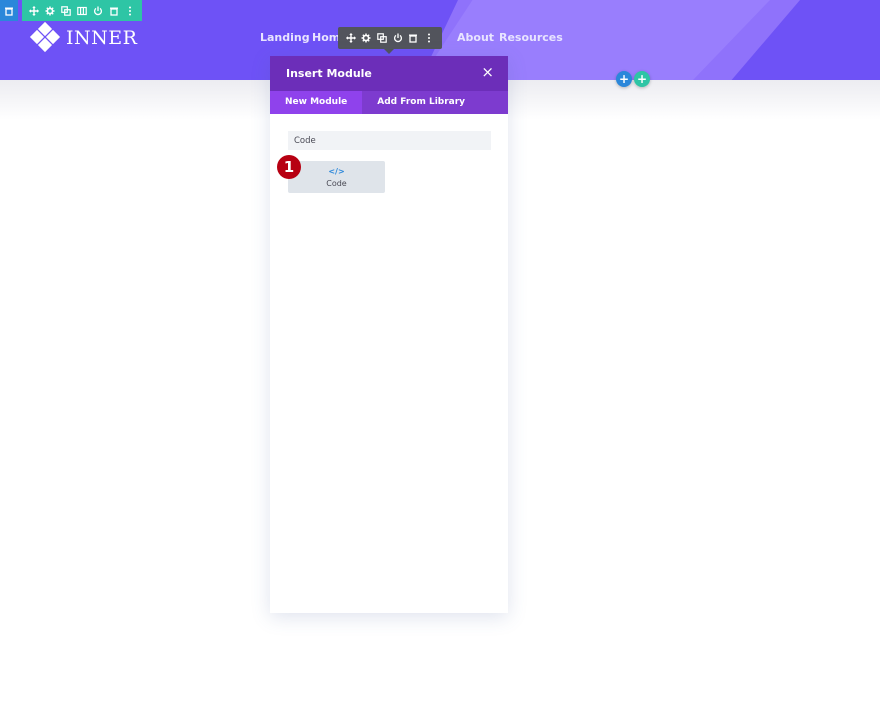 This screenshot has height=711, width=880. Describe the element at coordinates (624, 79) in the screenshot. I see `add-section-button: +` at that location.